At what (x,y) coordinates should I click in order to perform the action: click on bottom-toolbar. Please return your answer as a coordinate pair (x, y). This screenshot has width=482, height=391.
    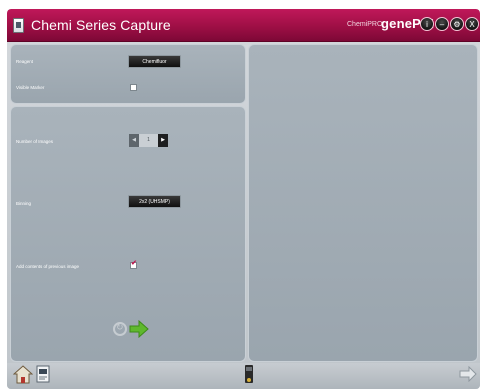
    Looking at the image, I should click on (243, 376).